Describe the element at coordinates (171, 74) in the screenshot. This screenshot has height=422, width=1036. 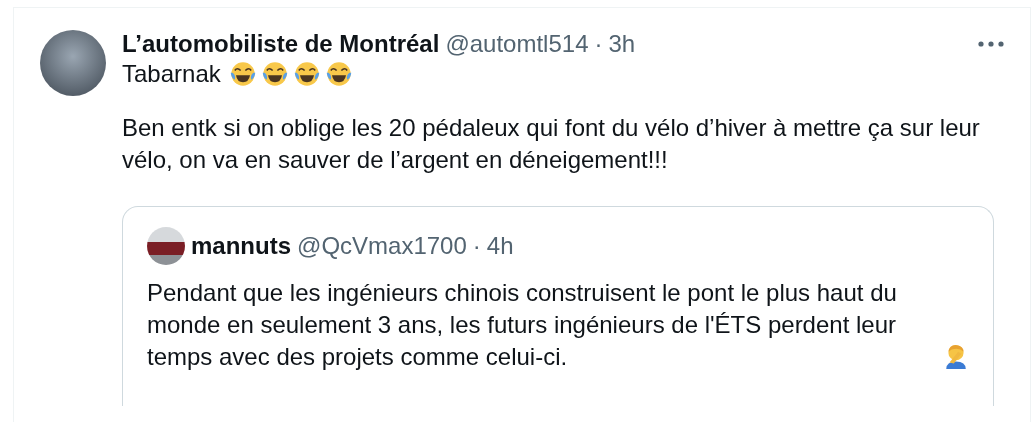
I see `post-text: Tabarnak` at that location.